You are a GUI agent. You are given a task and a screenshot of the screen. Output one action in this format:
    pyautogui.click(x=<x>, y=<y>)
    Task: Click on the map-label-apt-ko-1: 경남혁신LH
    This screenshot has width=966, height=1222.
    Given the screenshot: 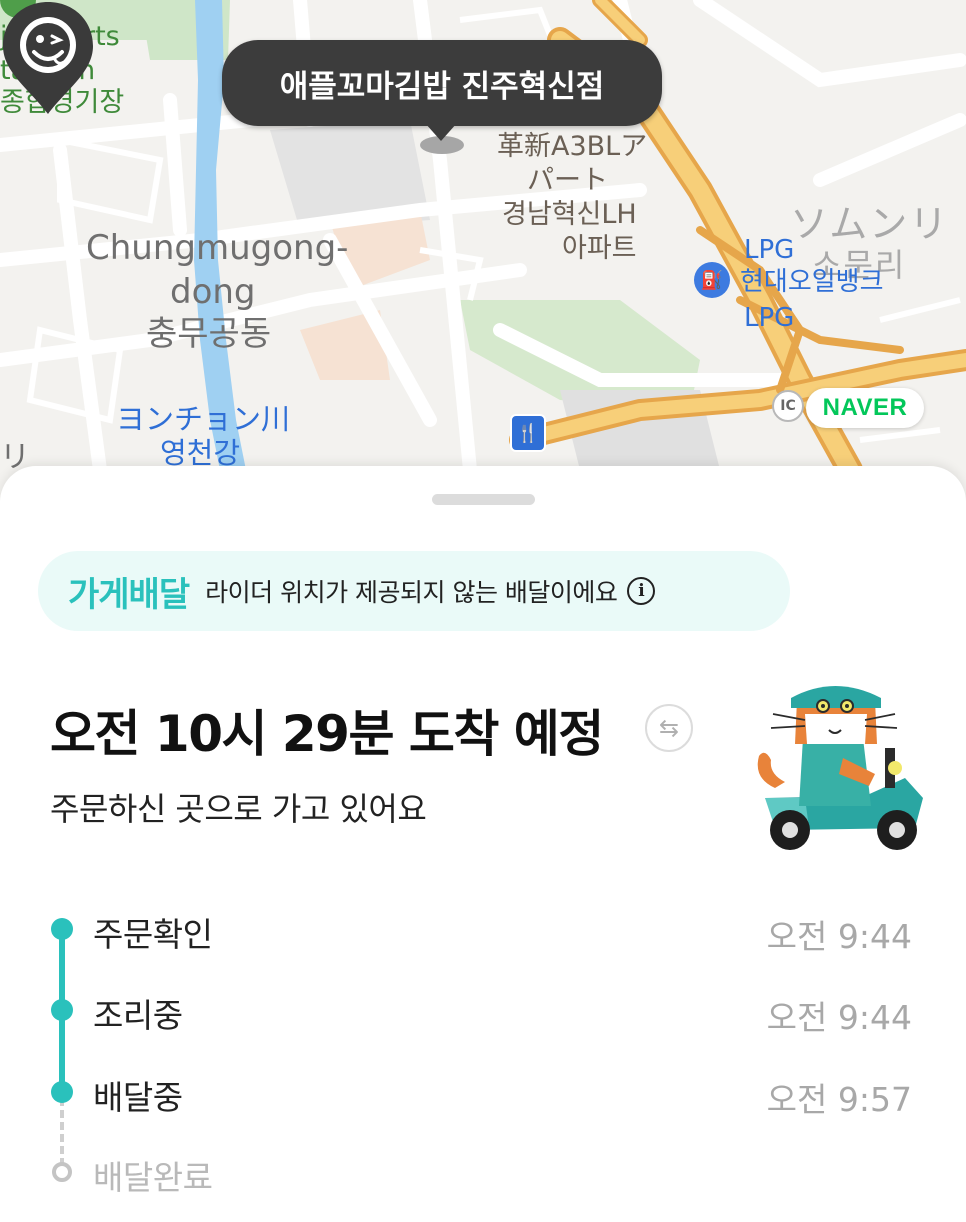 What is the action you would take?
    pyautogui.click(x=569, y=214)
    